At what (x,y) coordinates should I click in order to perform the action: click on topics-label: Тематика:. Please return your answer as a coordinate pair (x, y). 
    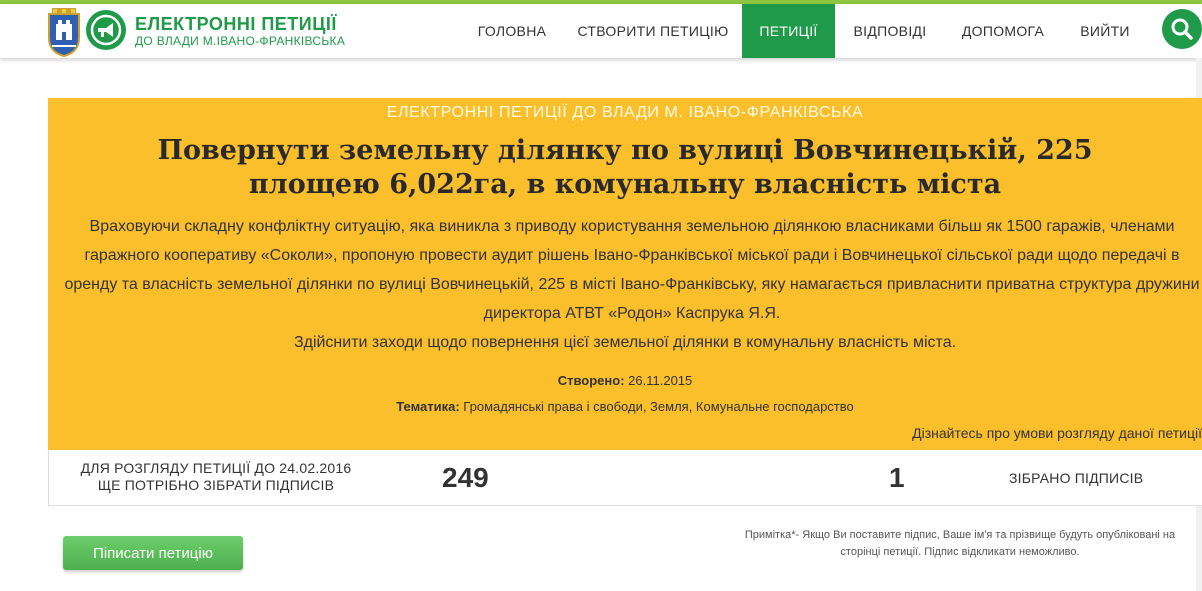
    Looking at the image, I should click on (428, 406).